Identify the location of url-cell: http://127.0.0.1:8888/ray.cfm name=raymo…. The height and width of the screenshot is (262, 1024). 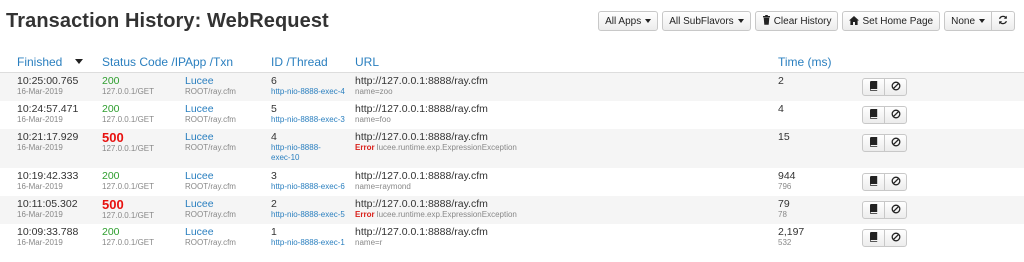
(421, 181).